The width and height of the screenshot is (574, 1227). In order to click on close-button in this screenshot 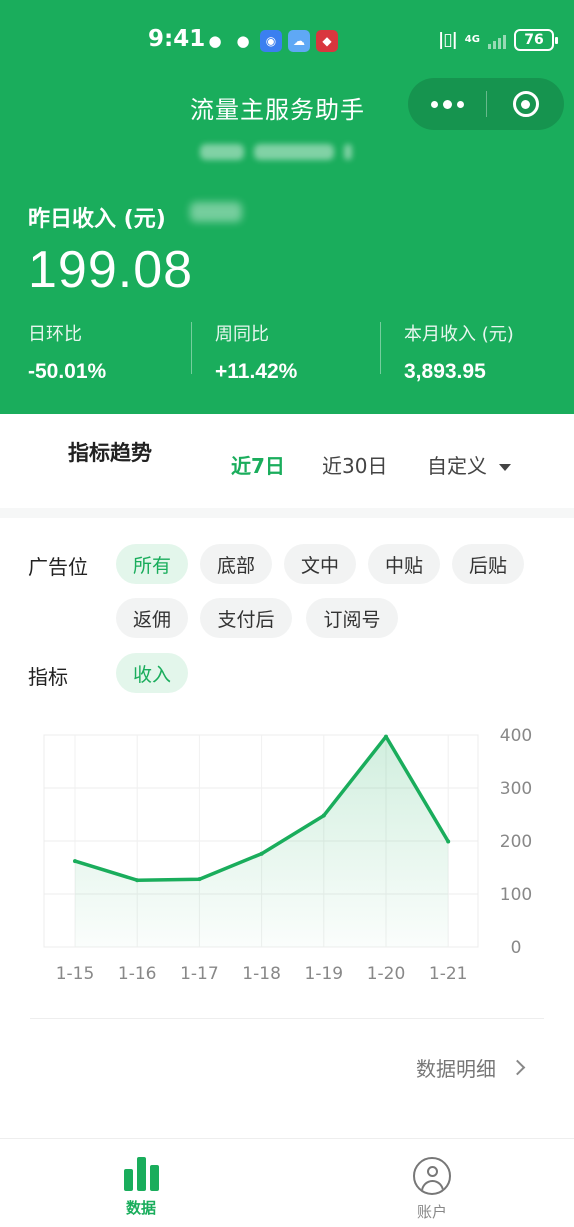, I will do `click(525, 104)`.